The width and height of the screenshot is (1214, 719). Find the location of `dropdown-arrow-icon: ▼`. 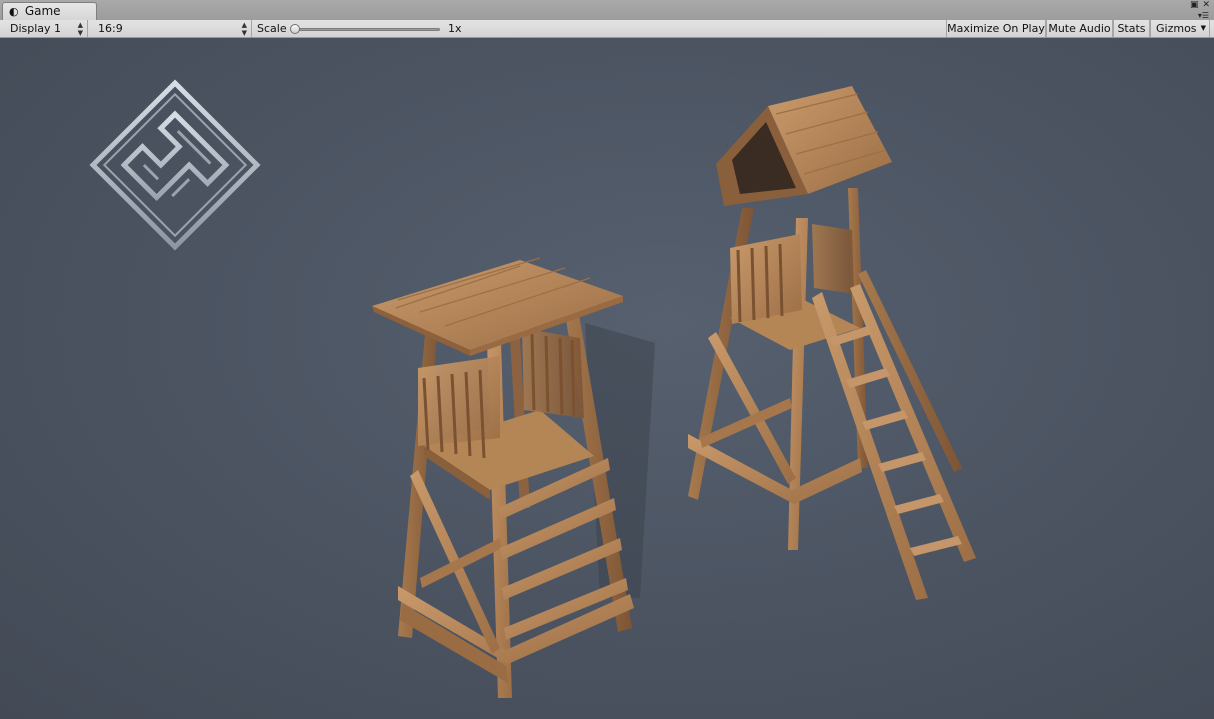

dropdown-arrow-icon: ▼ is located at coordinates (1203, 28).